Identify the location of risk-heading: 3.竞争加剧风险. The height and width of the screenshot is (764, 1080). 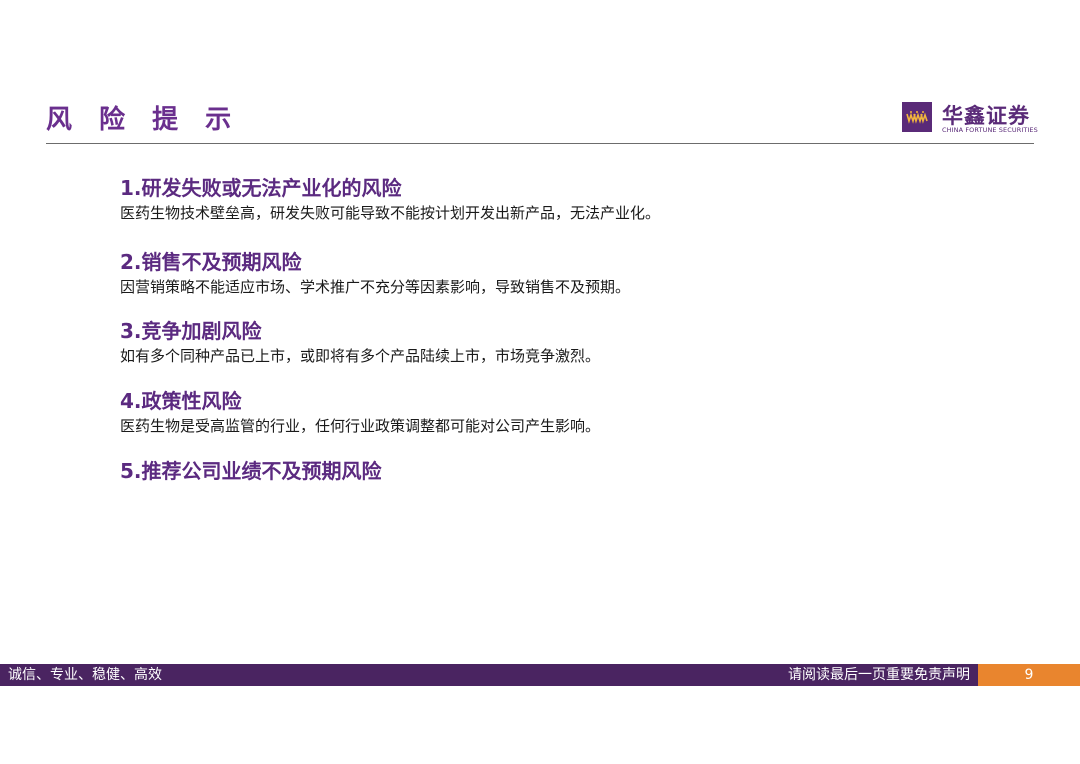
(191, 331).